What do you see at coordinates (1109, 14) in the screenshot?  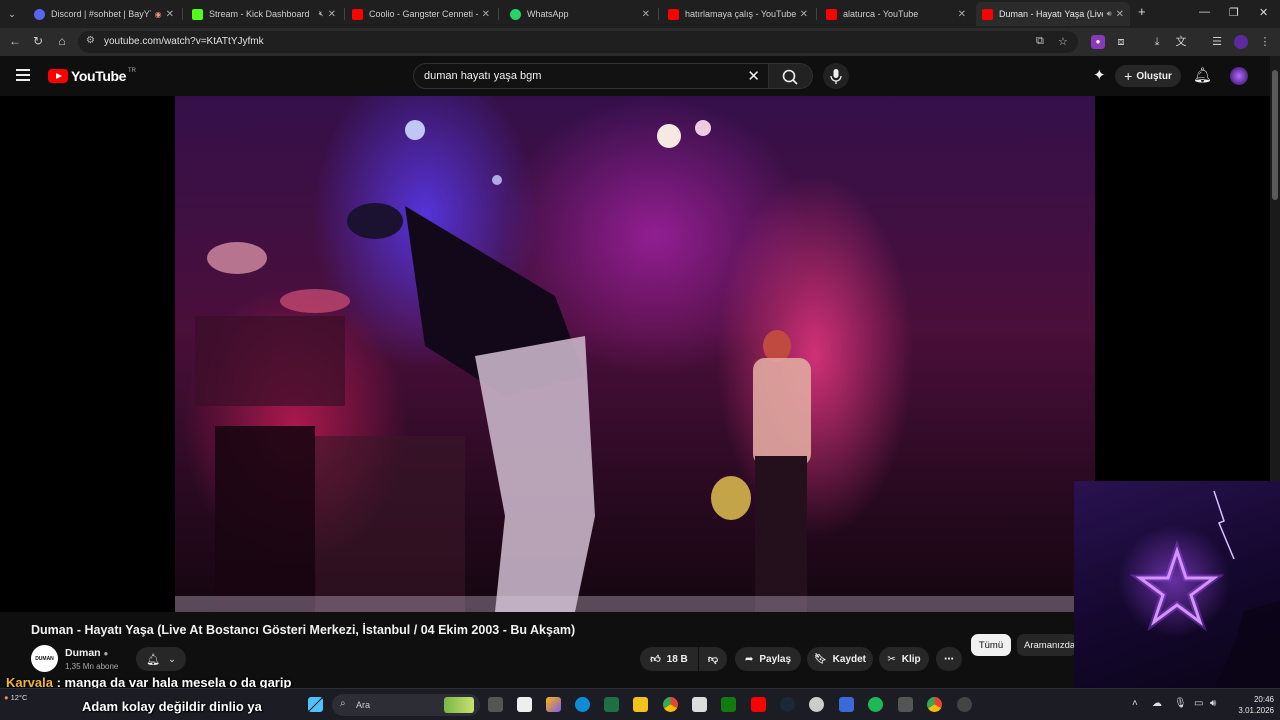 I see `speaker-icon: 🔊︎` at bounding box center [1109, 14].